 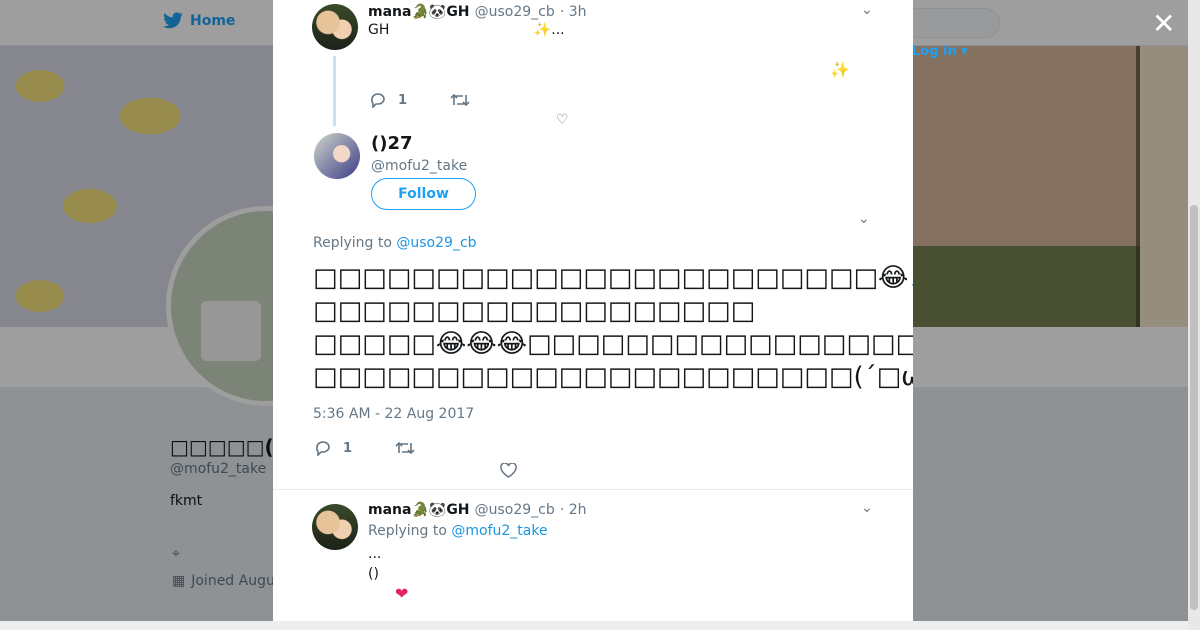 What do you see at coordinates (333, 448) in the screenshot?
I see `reply-button: 1` at bounding box center [333, 448].